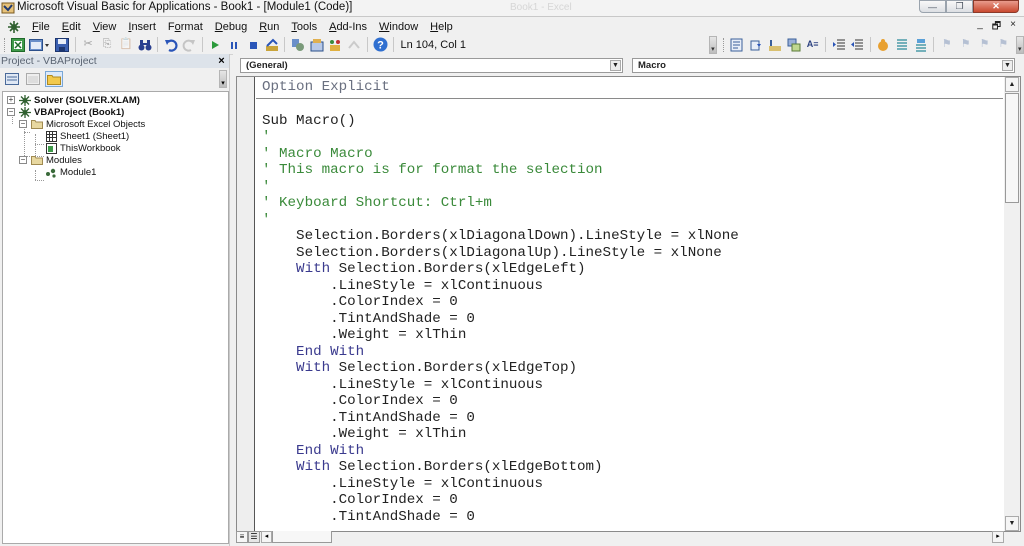  I want to click on restore-button: ❐, so click(959, 6).